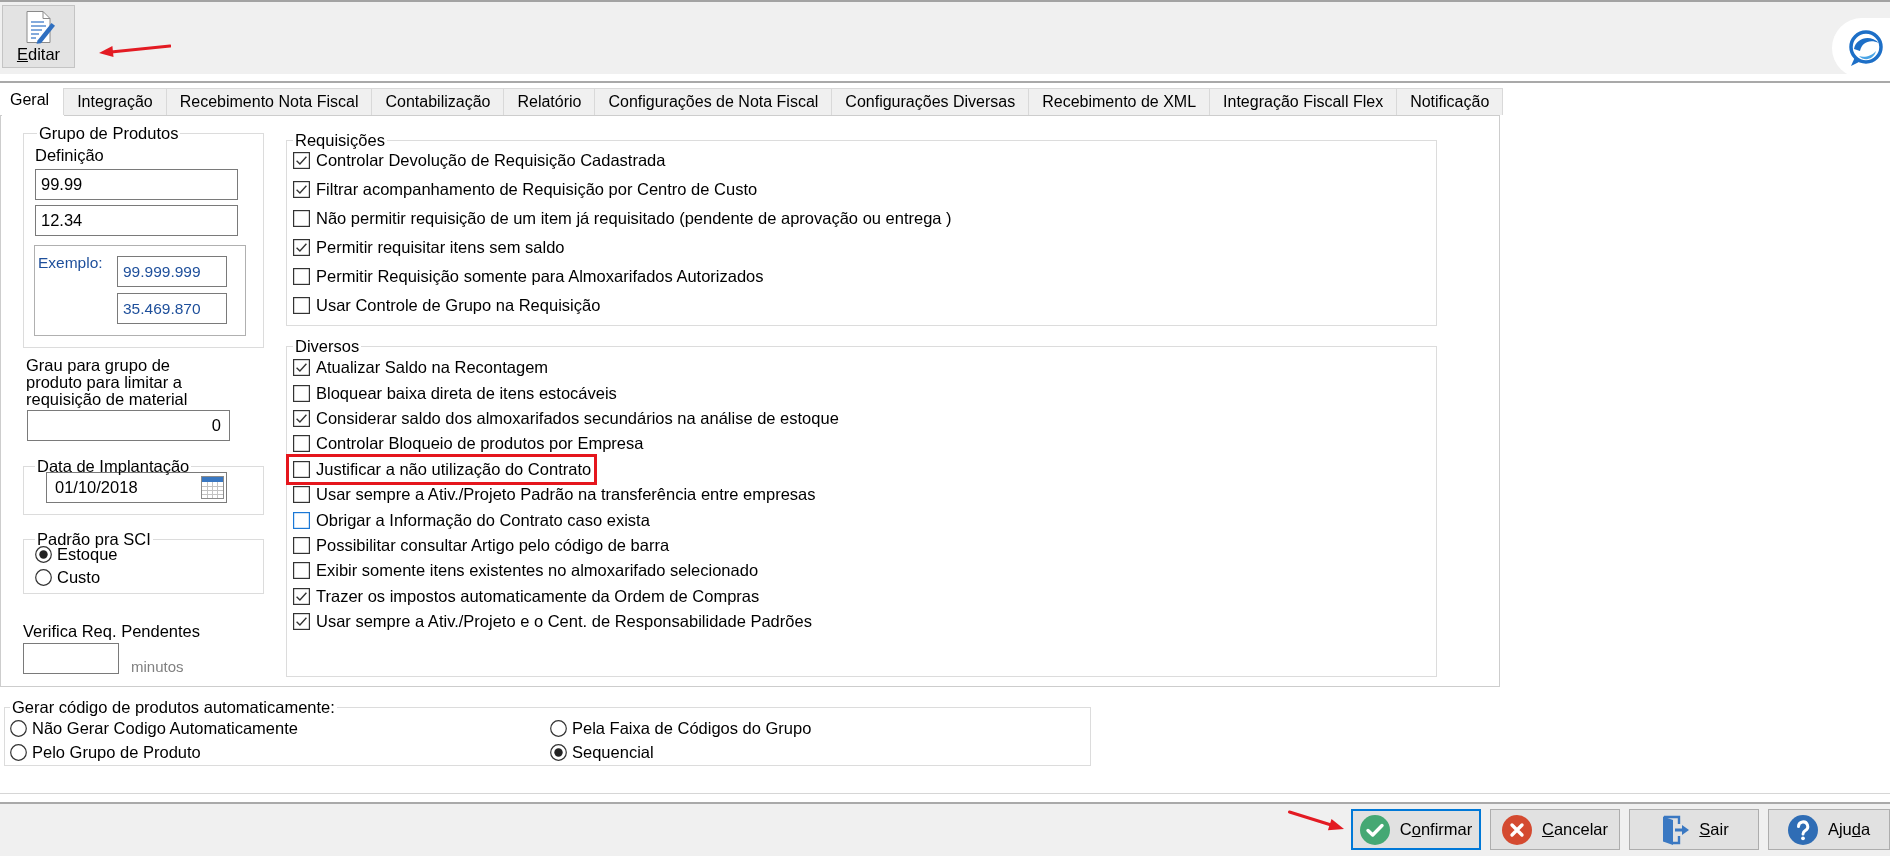 The width and height of the screenshot is (1890, 856). What do you see at coordinates (438, 101) in the screenshot?
I see `tab: Contabilização` at bounding box center [438, 101].